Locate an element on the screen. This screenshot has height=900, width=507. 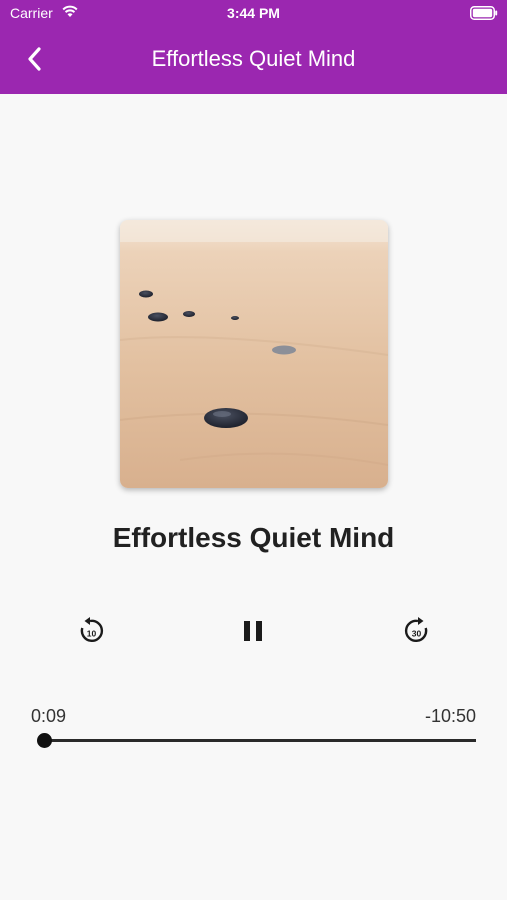
clock: 3:44 PM is located at coordinates (253, 13).